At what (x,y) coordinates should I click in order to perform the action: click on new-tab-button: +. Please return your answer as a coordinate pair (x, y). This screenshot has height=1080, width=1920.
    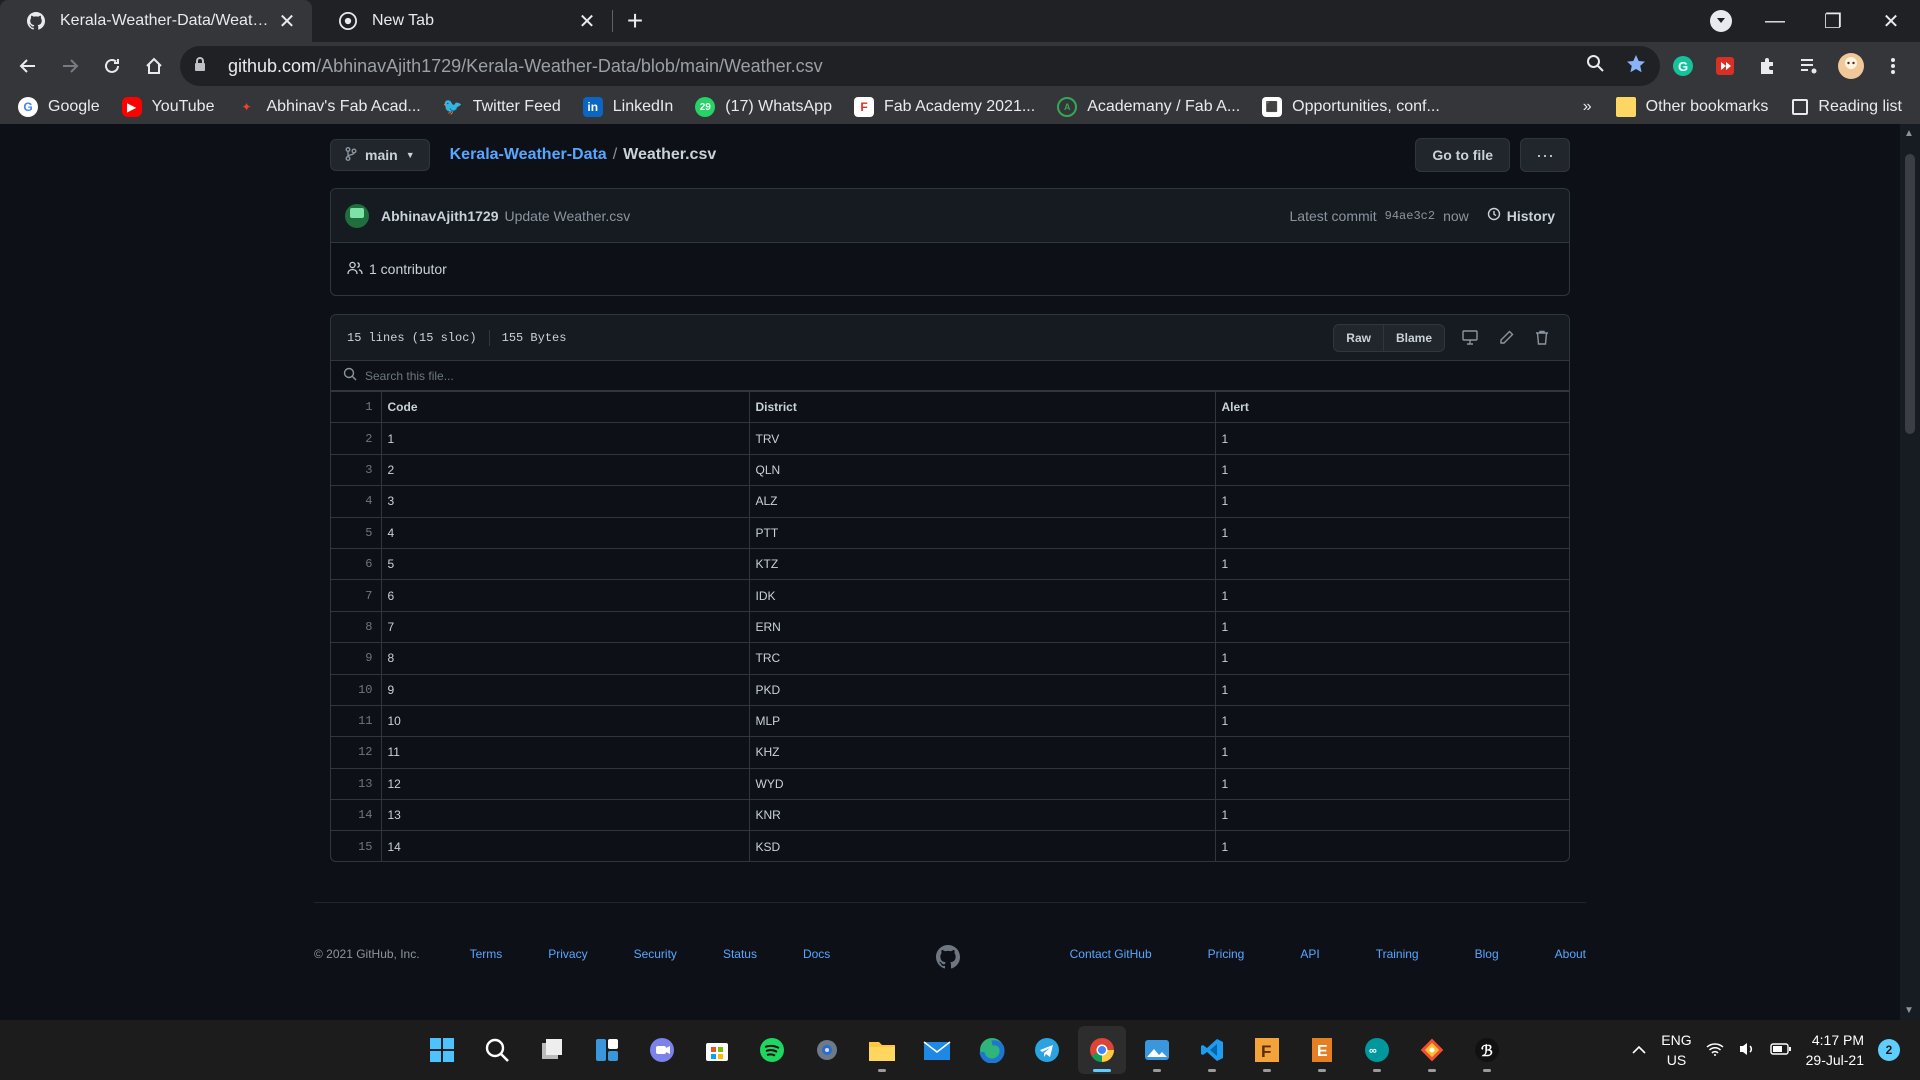
    Looking at the image, I should click on (635, 21).